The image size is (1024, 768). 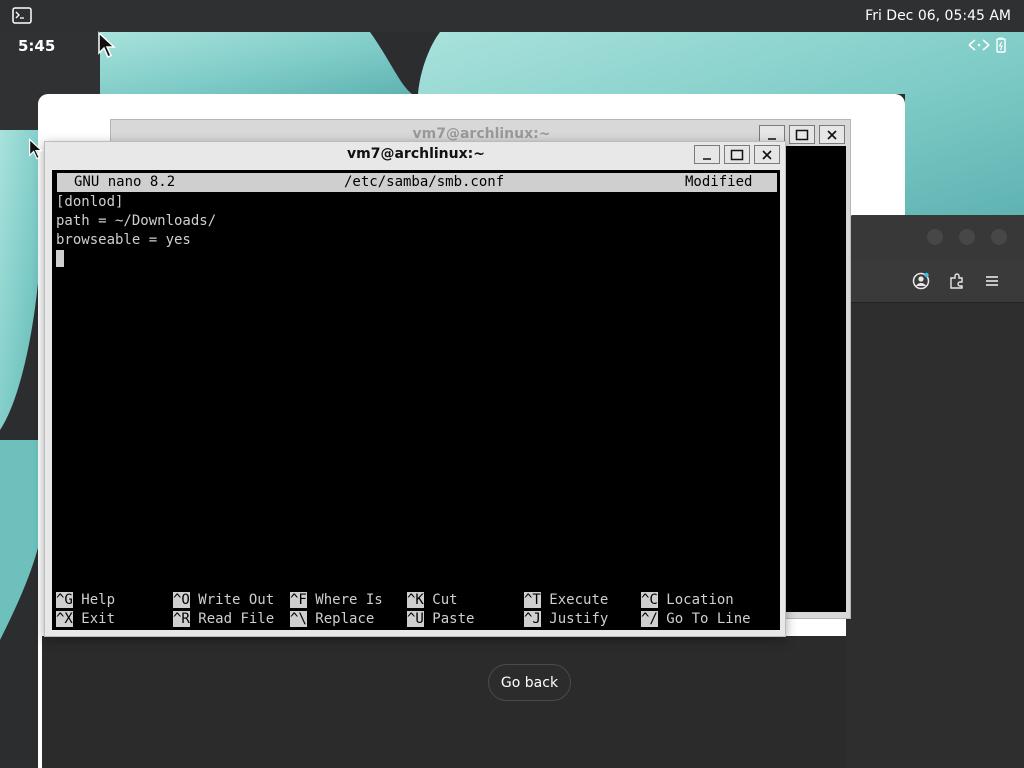 I want to click on shortcut-label: Go To Line, so click(x=708, y=619).